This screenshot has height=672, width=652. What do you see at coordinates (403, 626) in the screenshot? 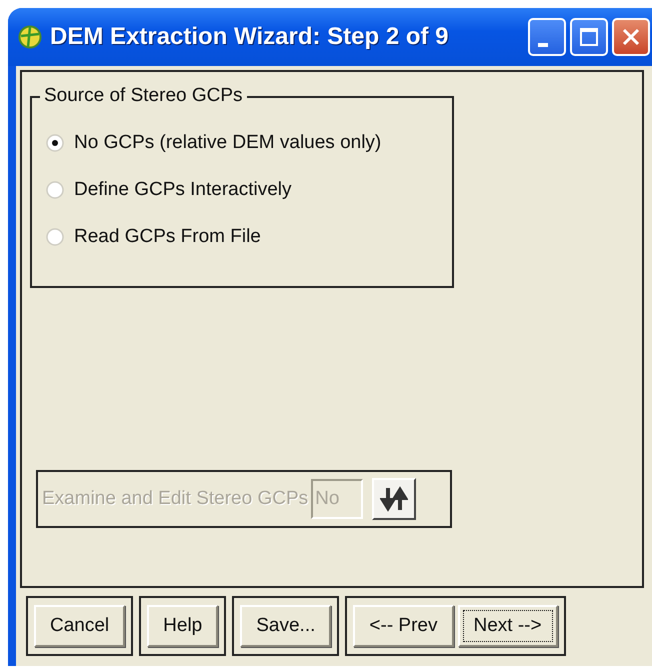
I see `wizard-button: <-- Prev` at bounding box center [403, 626].